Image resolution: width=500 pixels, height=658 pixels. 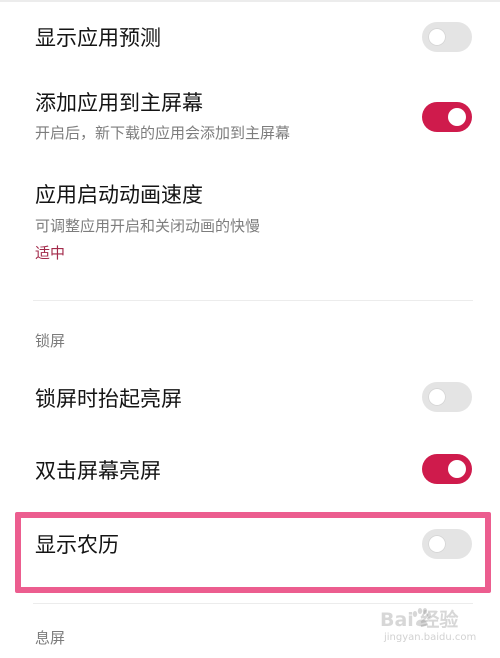 What do you see at coordinates (148, 226) in the screenshot?
I see `setting-description: 可调整应用开启和关闭动画的快慢` at bounding box center [148, 226].